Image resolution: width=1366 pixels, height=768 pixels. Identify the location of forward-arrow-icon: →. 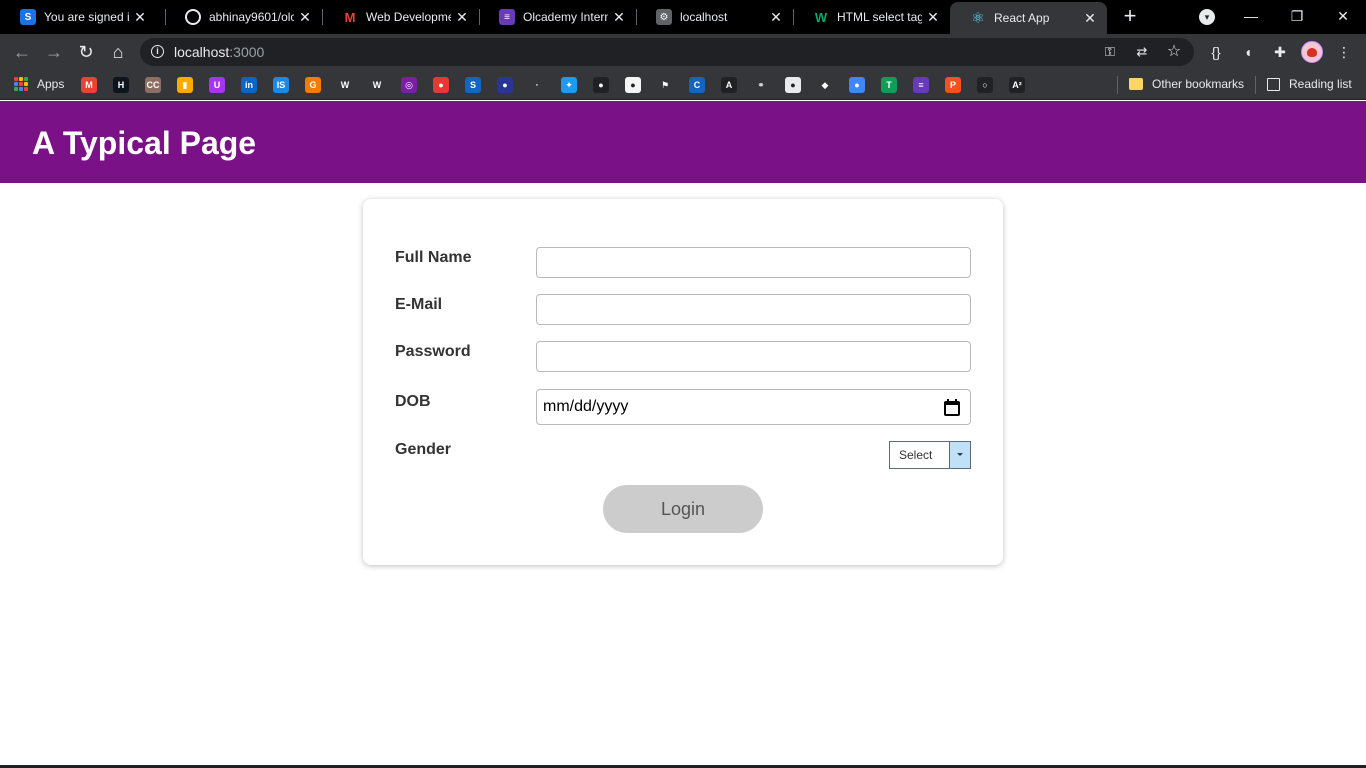
(54, 52).